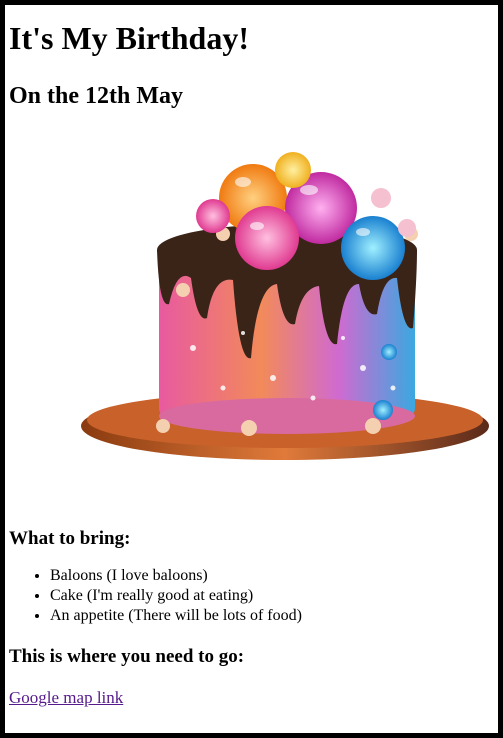 The width and height of the screenshot is (503, 738). I want to click on list-item: Baloons (I love baloons), so click(274, 576).